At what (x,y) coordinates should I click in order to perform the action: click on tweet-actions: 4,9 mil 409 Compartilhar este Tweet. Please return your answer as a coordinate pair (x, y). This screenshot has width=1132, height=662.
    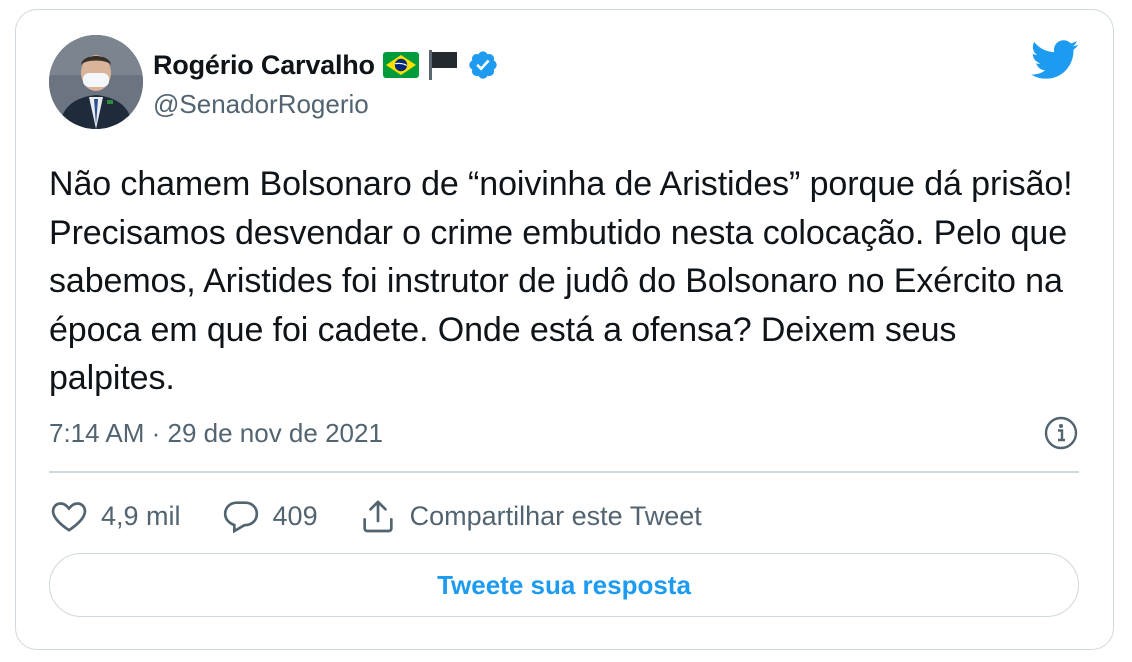
    Looking at the image, I should click on (395, 516).